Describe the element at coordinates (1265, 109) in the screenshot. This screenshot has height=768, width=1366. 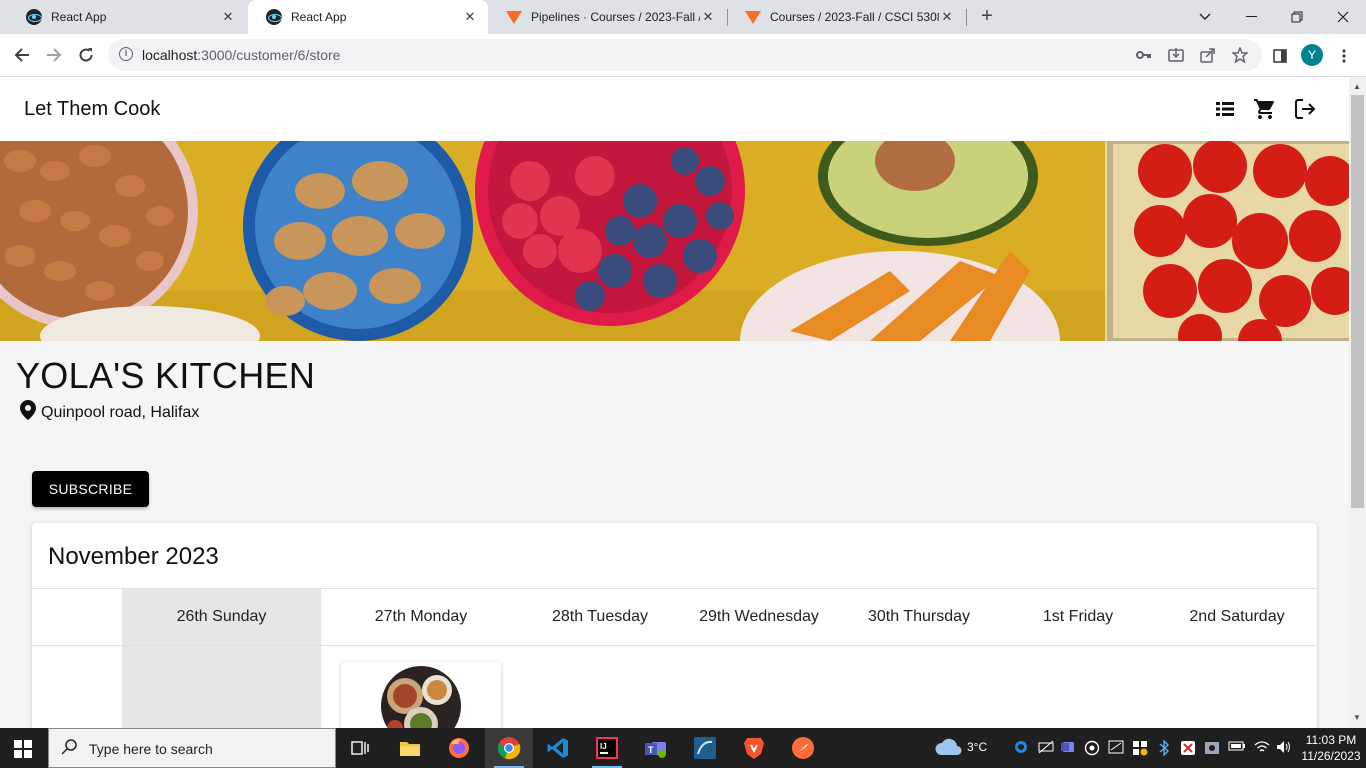
I see `cart-icon` at that location.